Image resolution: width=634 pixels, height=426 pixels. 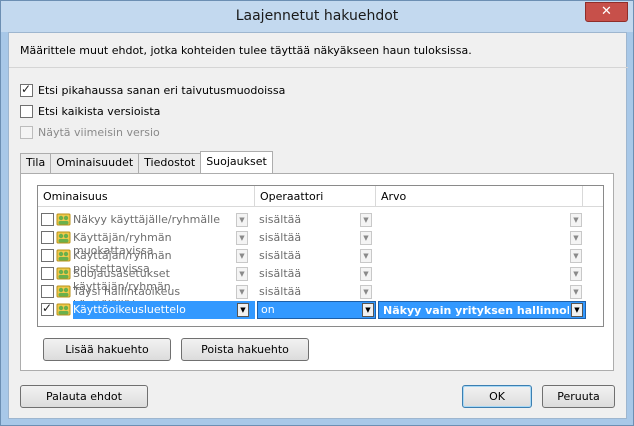 What do you see at coordinates (578, 396) in the screenshot?
I see `cancel-button: Peruuta` at bounding box center [578, 396].